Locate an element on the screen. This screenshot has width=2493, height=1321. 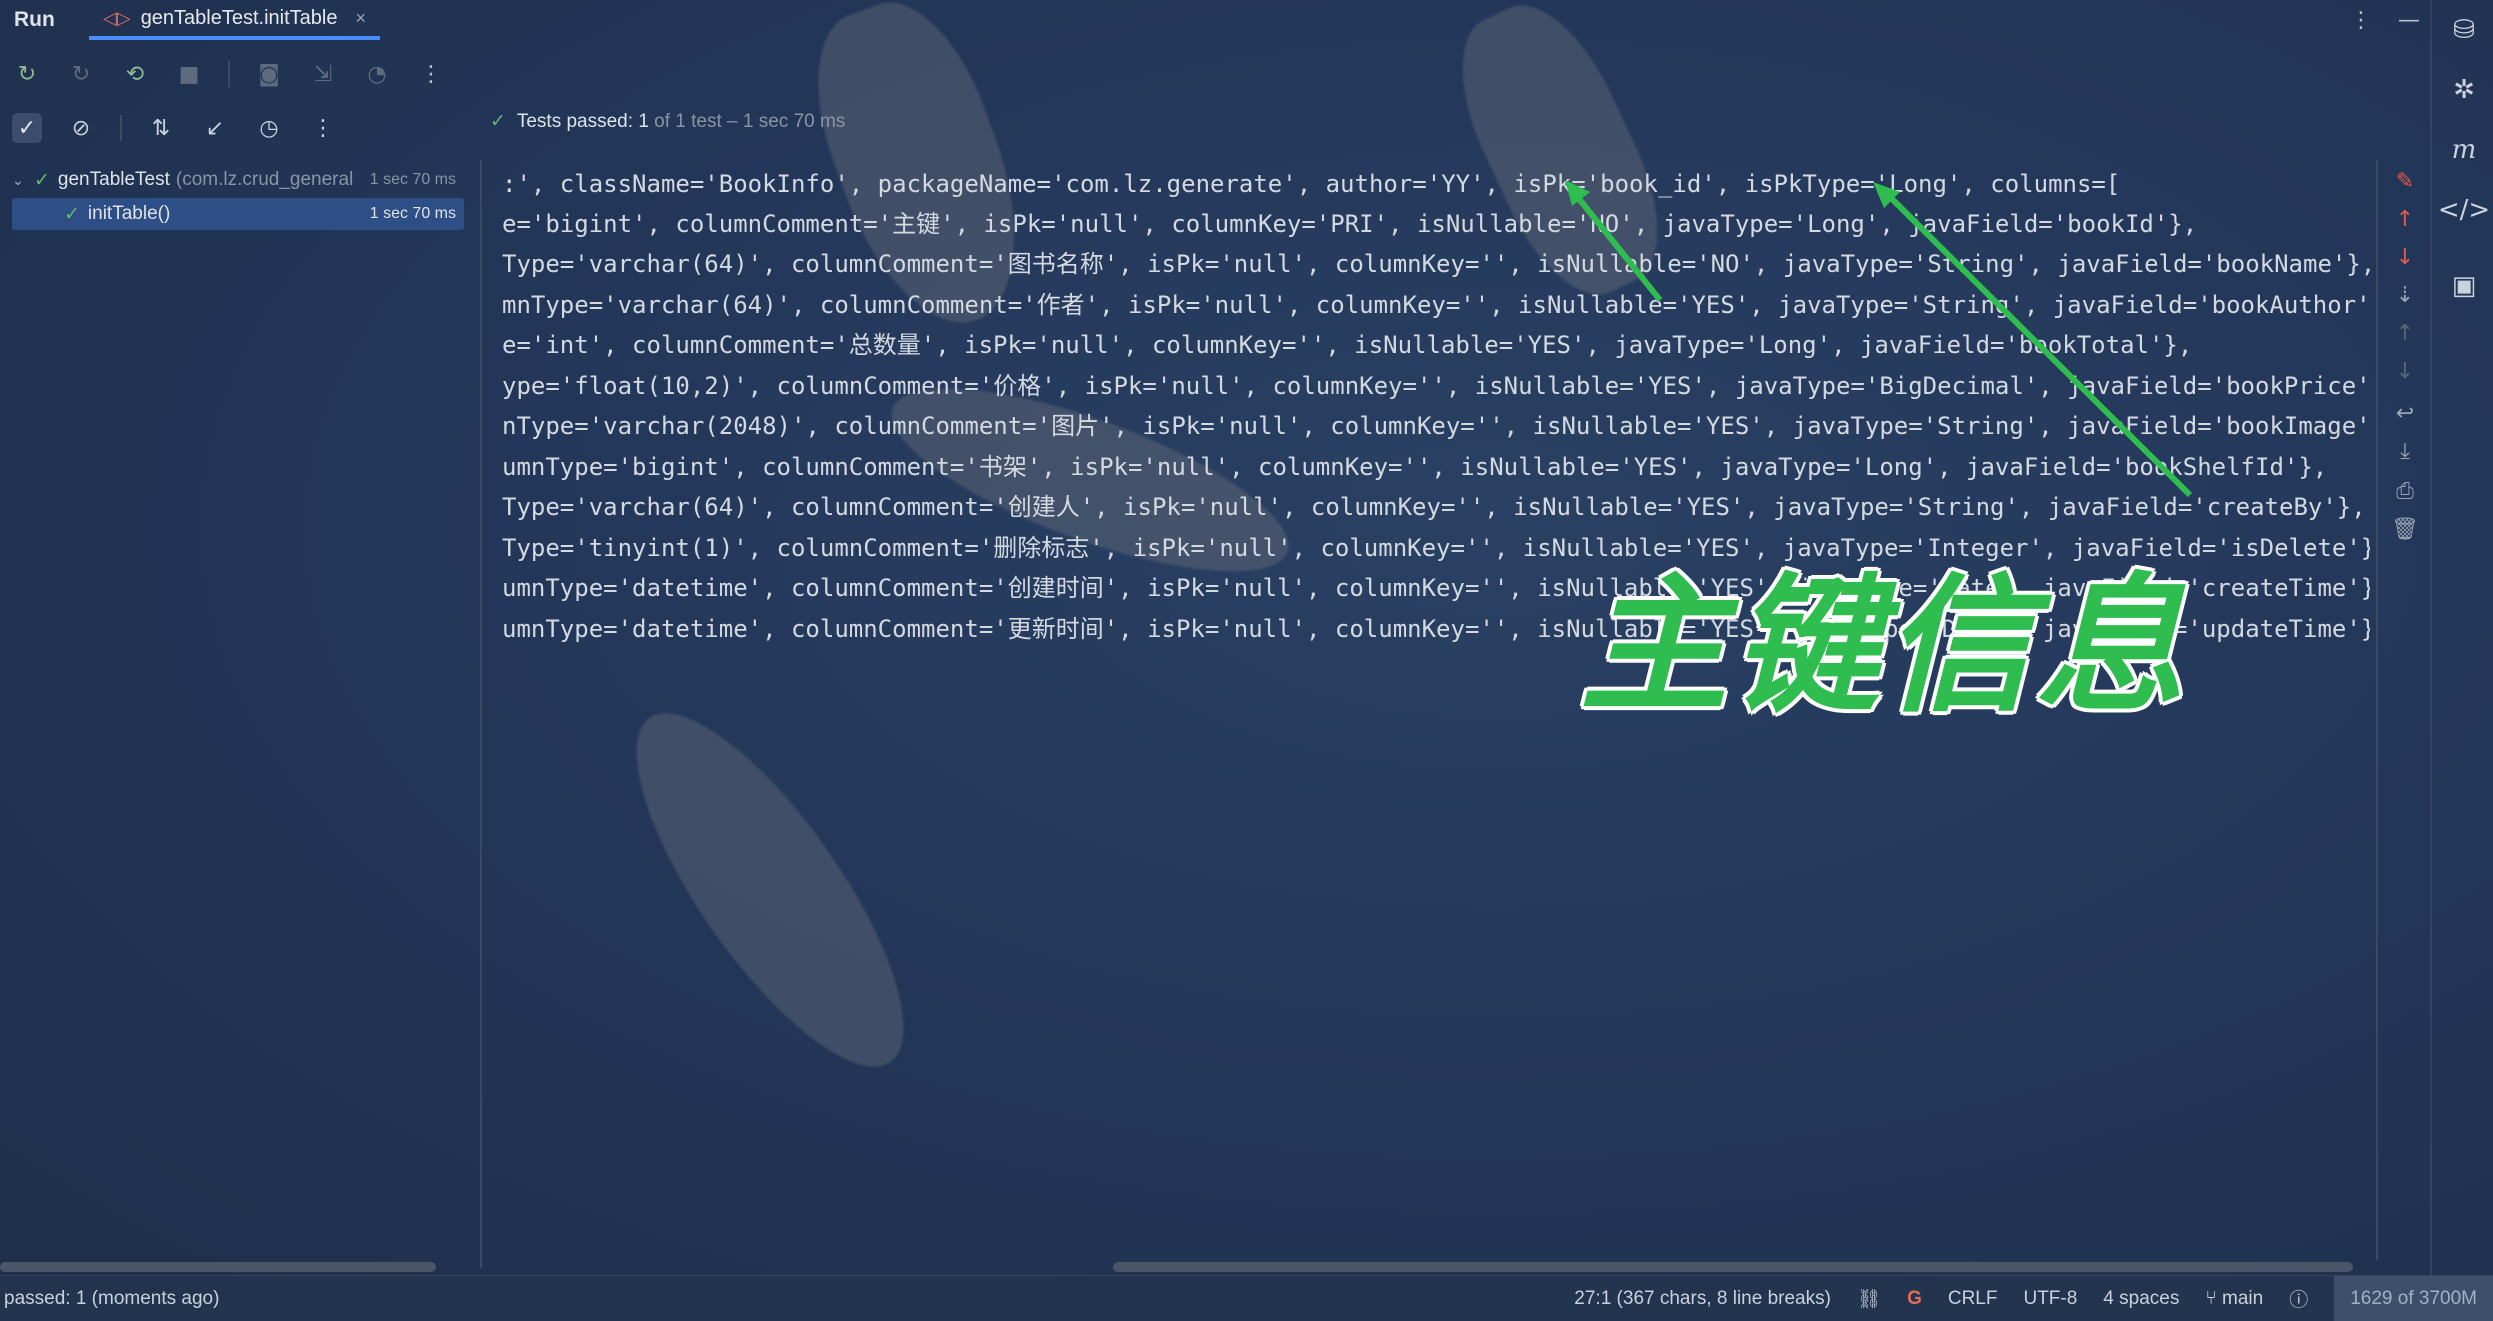
clear-marker-icon: ✎ is located at coordinates (2405, 181).